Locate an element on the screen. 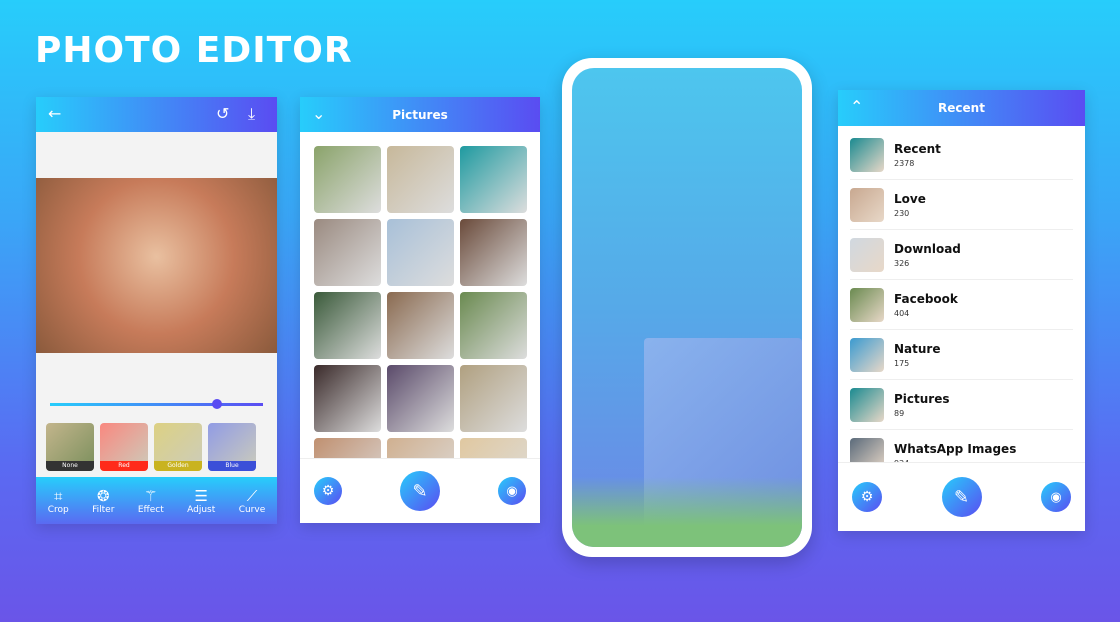  curve-icon: ⟋ is located at coordinates (252, 495).